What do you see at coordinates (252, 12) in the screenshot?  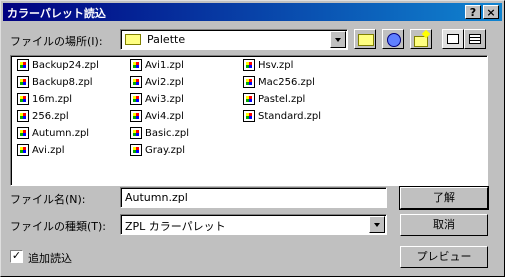 I see `title-bar: カラーパレット読込 ? ×` at bounding box center [252, 12].